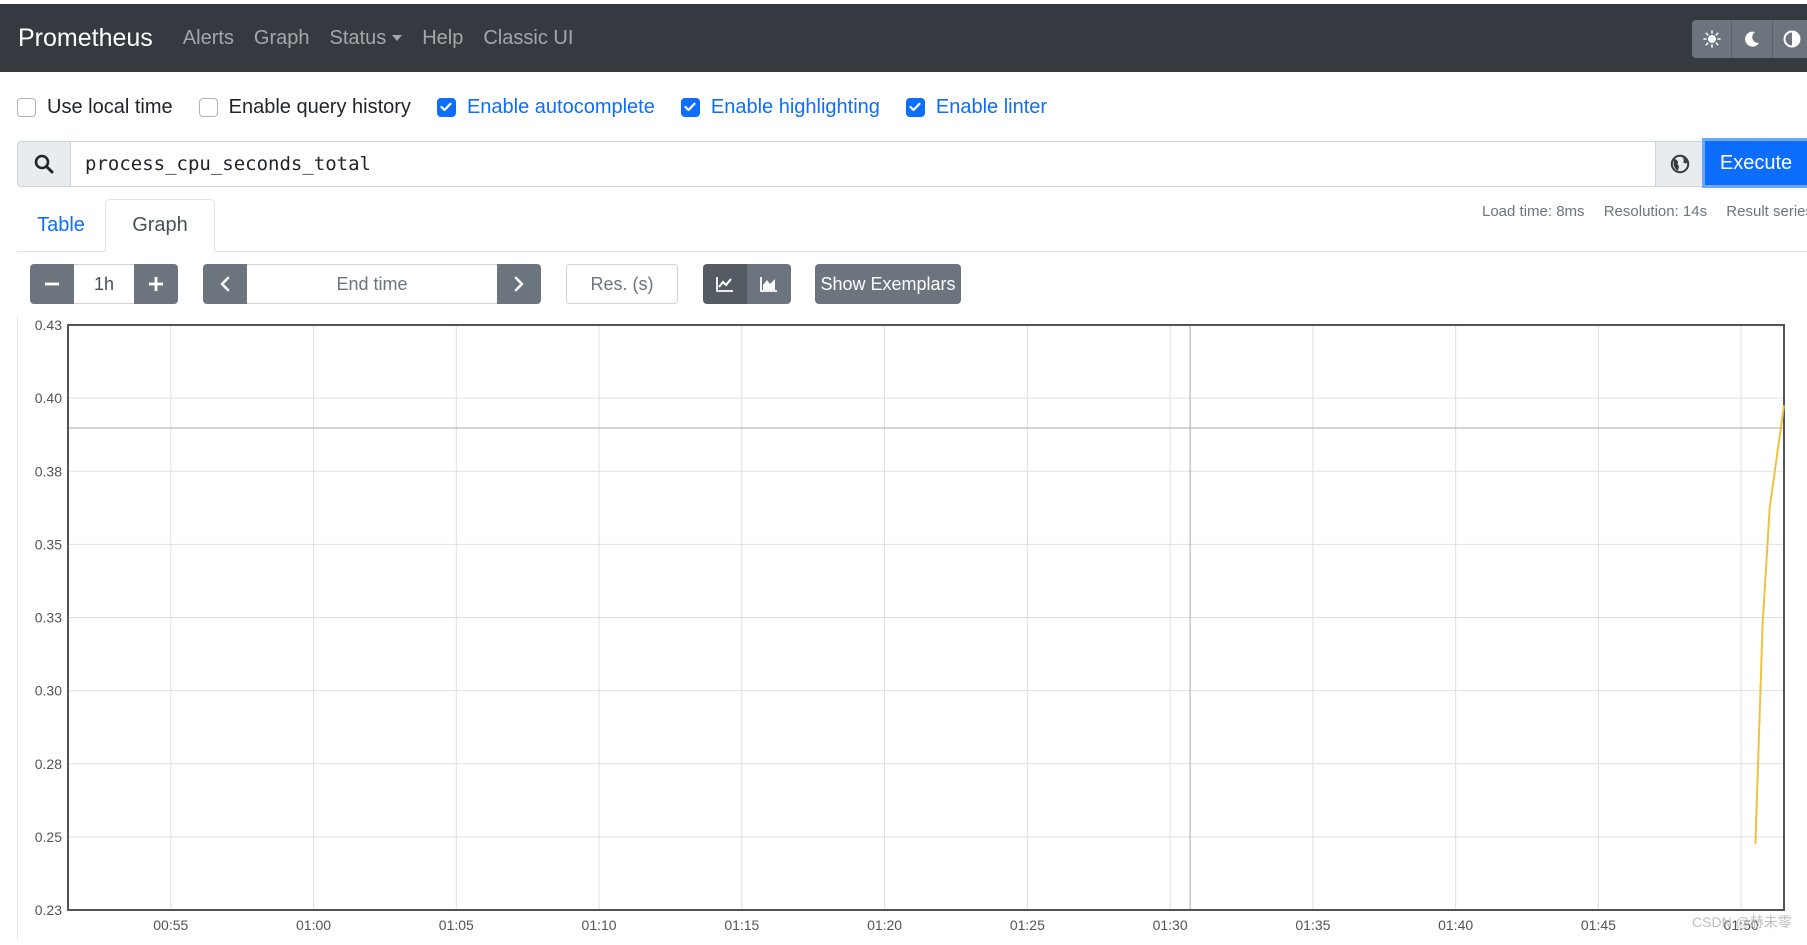 The width and height of the screenshot is (1807, 945). I want to click on nav-classic-ui: Classic UI, so click(528, 38).